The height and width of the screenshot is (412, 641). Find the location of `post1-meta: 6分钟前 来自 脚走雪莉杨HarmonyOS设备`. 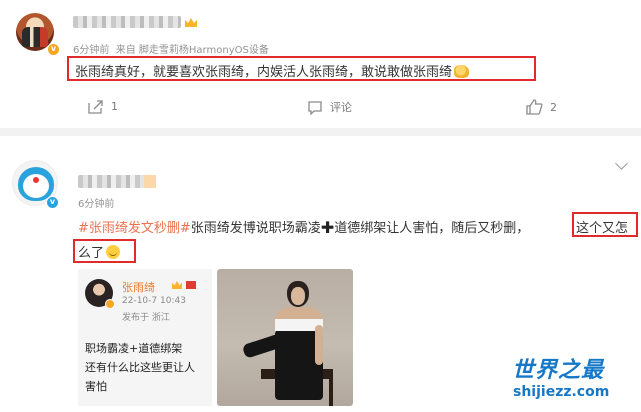

post1-meta: 6分钟前 来自 脚走雪莉杨HarmonyOS设备 is located at coordinates (171, 48).